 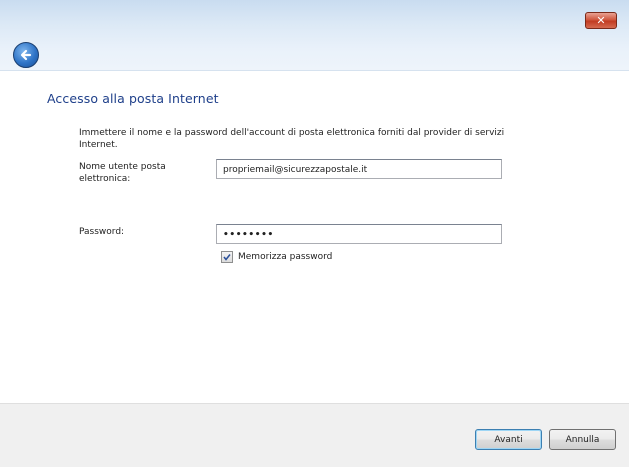 I want to click on close-button: ✕, so click(x=601, y=20).